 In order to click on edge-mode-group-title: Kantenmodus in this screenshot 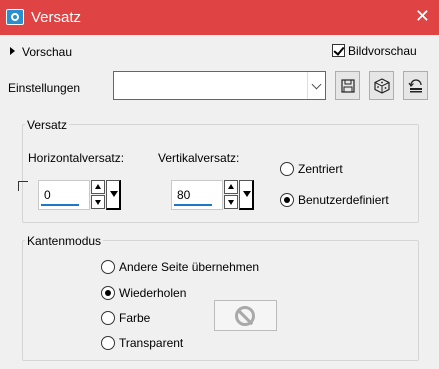, I will do `click(64, 241)`.